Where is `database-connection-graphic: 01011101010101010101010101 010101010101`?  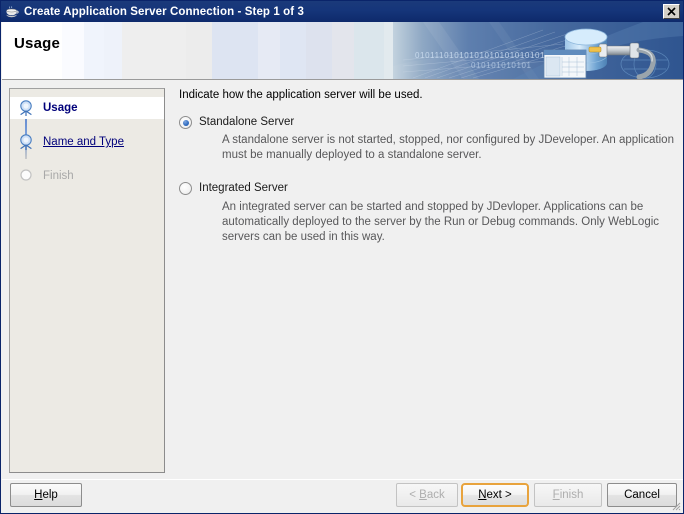 database-connection-graphic: 01011101010101010101010101 010101010101 is located at coordinates (538, 50).